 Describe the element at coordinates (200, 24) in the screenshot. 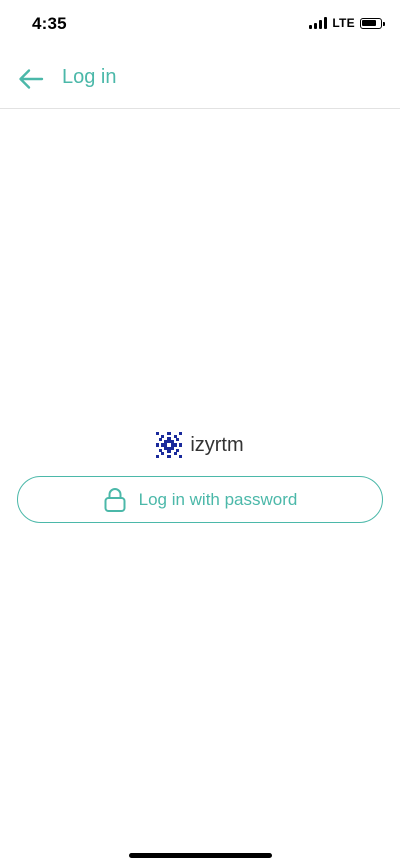

I see `status-bar: 4:35 LTE` at that location.